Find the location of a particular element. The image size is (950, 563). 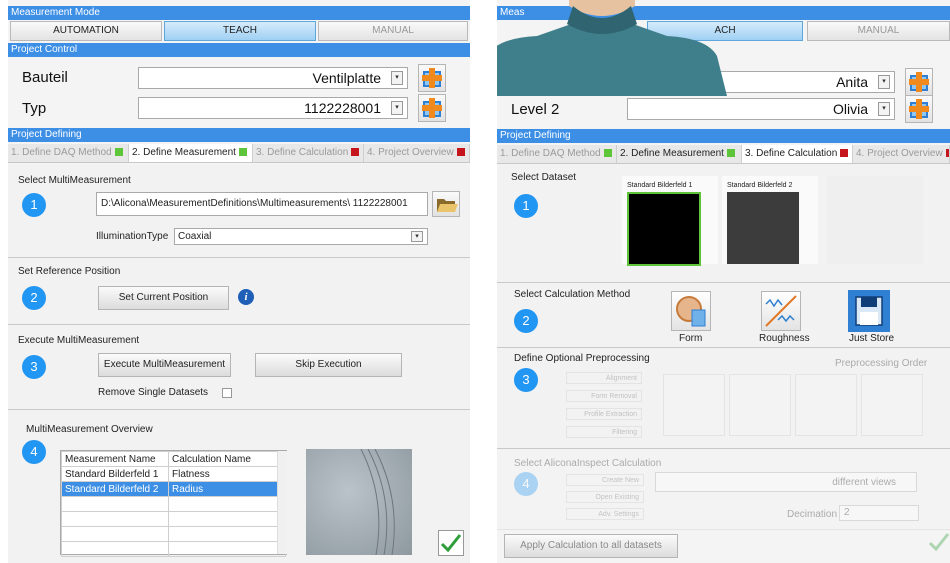

person-illustration is located at coordinates (612, 48).